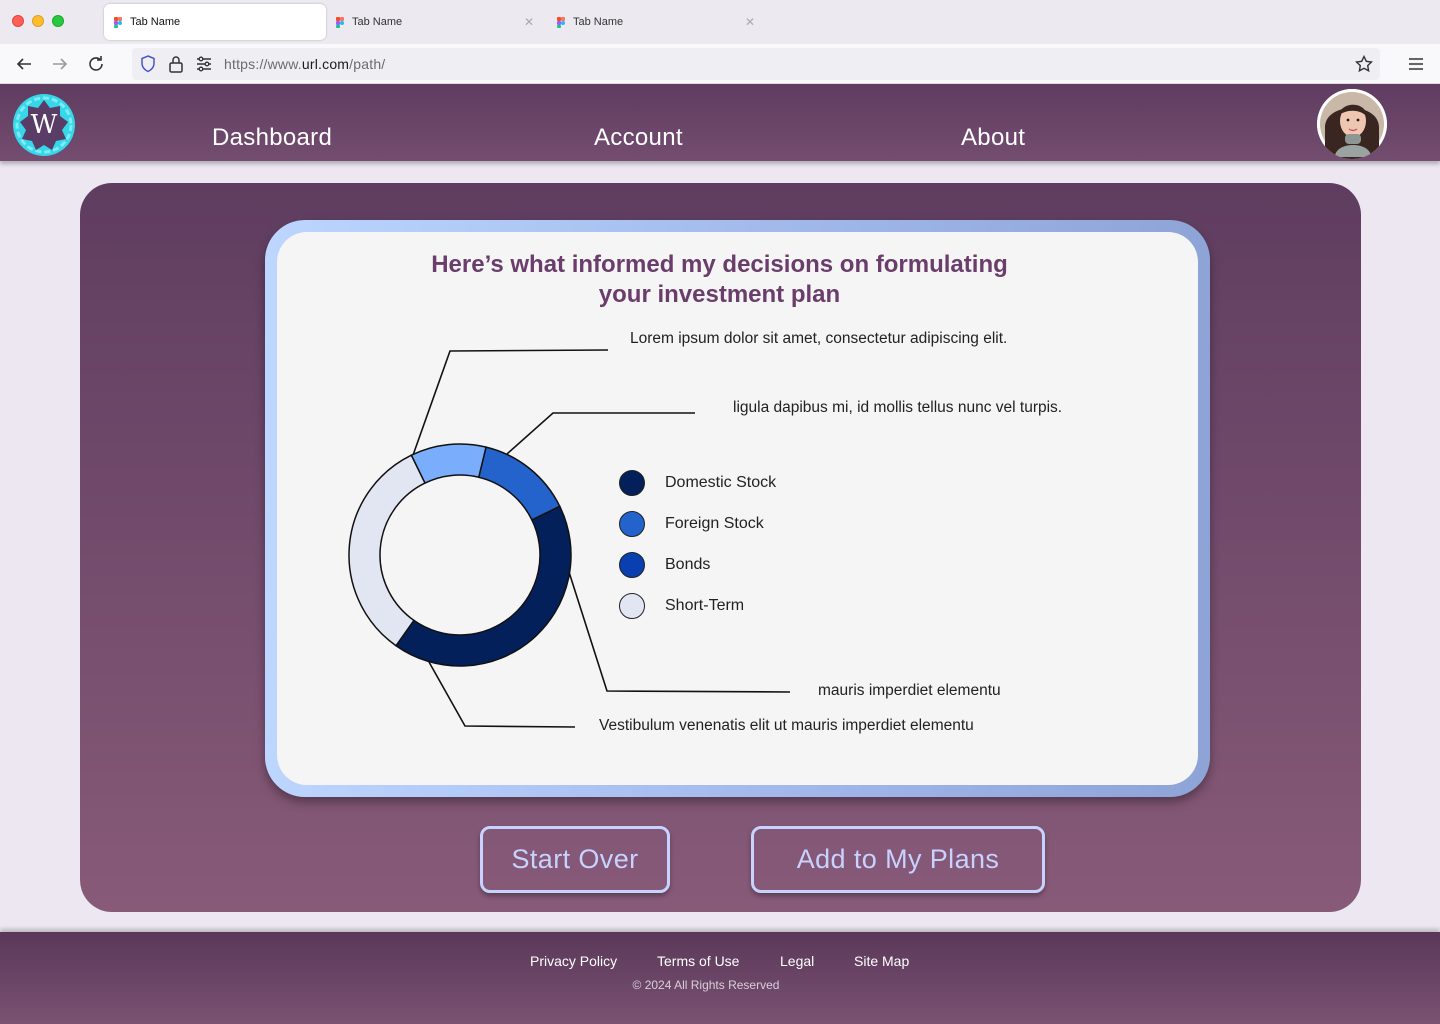 This screenshot has width=1440, height=1024. Describe the element at coordinates (909, 690) in the screenshot. I see `callout-text: mauris imperdiet elementu` at that location.